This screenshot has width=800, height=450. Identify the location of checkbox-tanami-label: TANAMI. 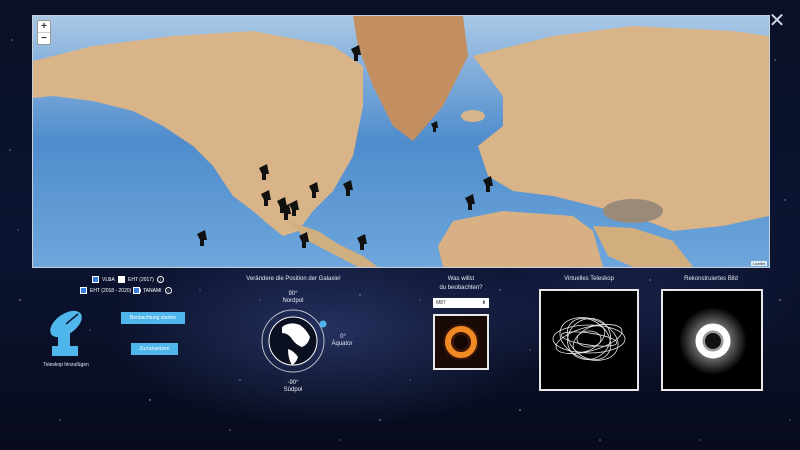
(152, 290).